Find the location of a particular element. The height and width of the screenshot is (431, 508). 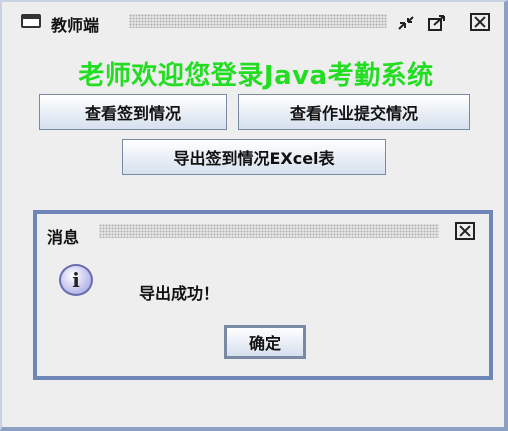

welcome-heading: 老师欢迎您登录Java考勤系统 is located at coordinates (256, 76).